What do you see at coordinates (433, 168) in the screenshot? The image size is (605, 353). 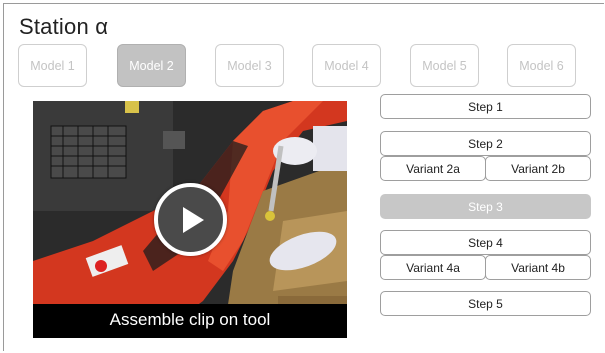 I see `variant-2a-button: Variant 2a` at bounding box center [433, 168].